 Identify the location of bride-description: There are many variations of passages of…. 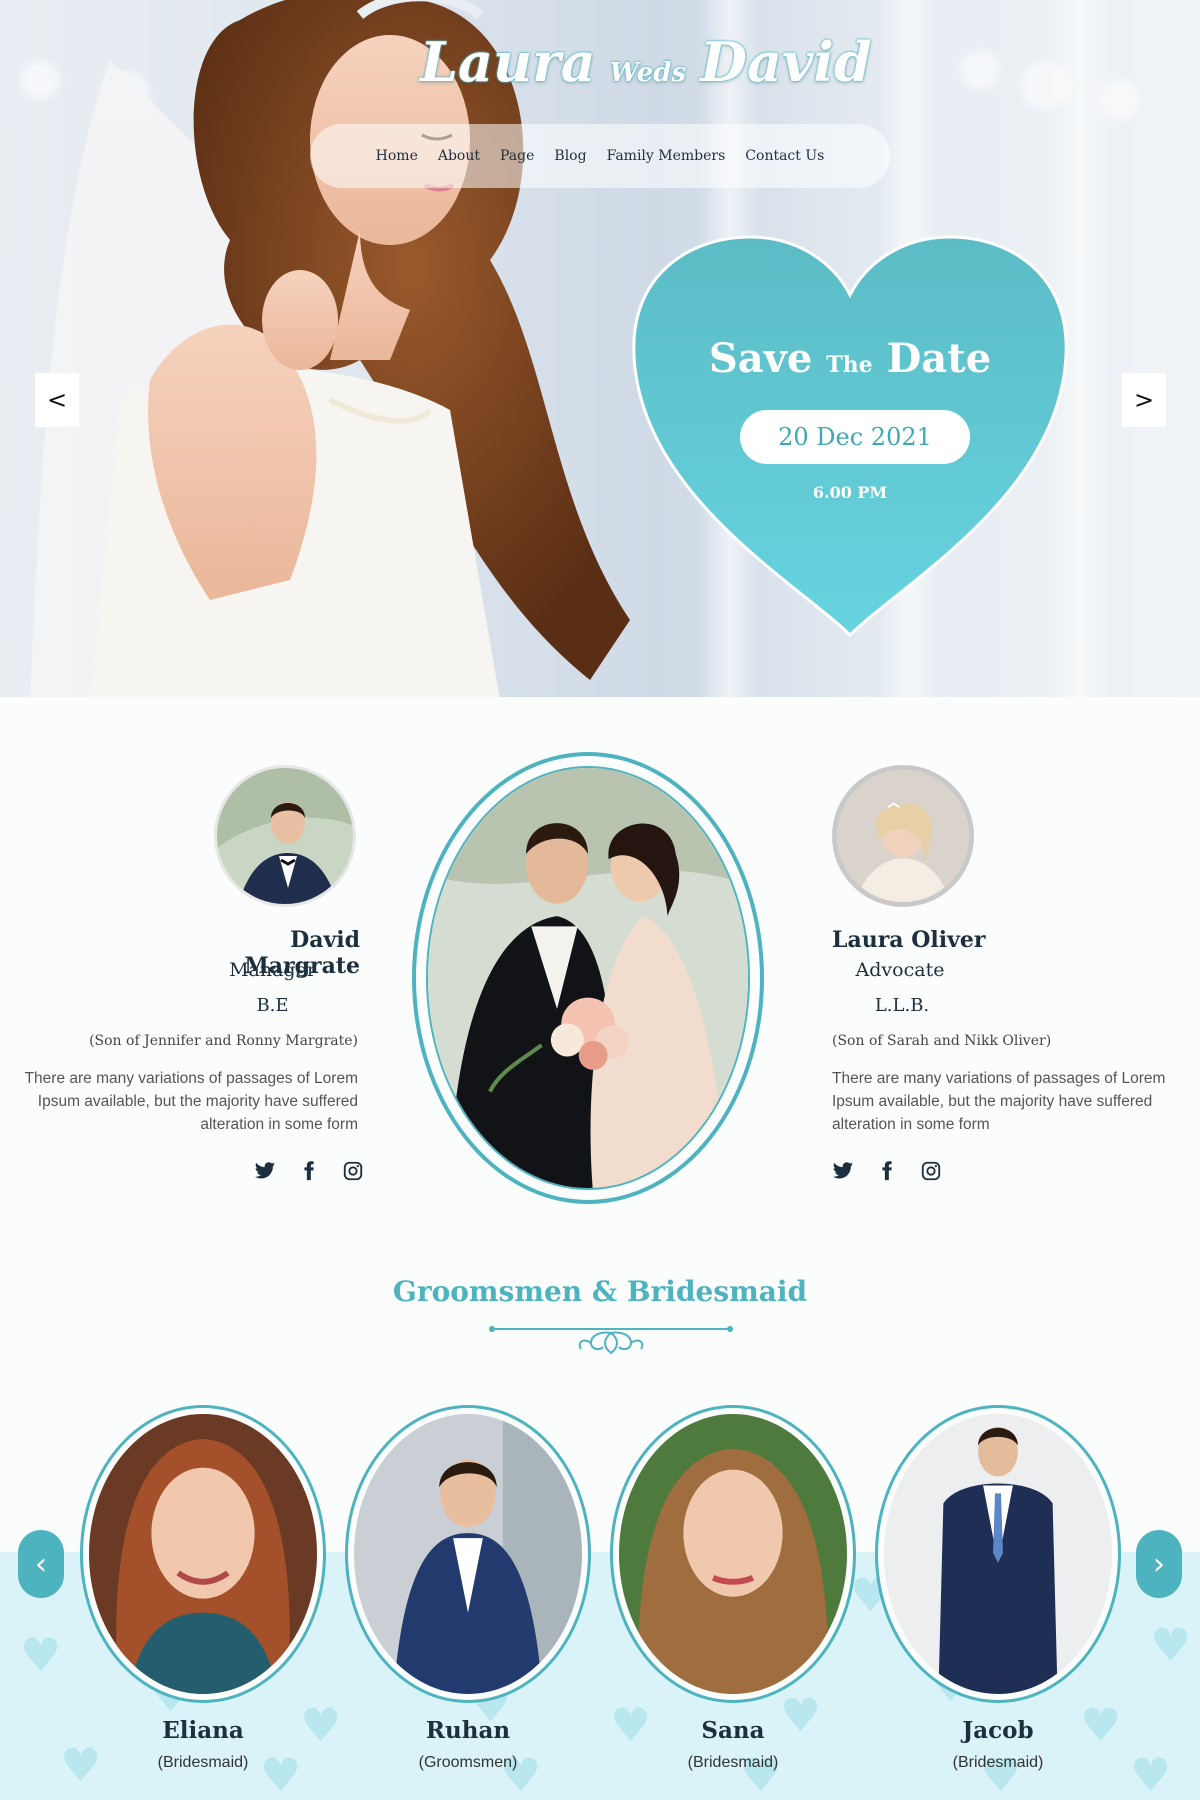
(999, 1101).